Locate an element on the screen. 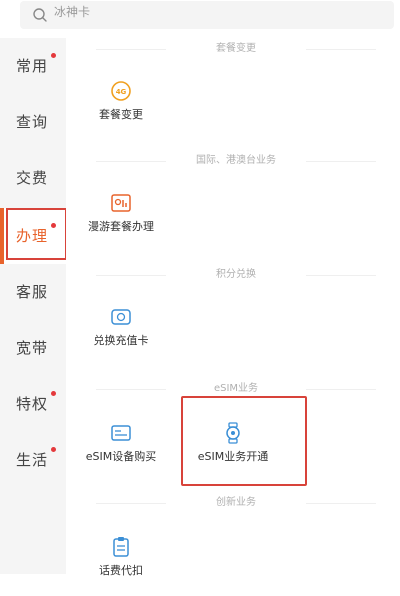 This screenshot has width=400, height=596. section-title-innovation: 创新业务 is located at coordinates (236, 503).